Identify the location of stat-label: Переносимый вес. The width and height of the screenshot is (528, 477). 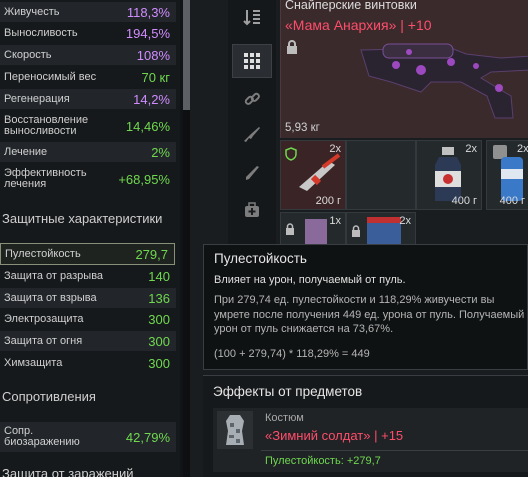
(50, 76).